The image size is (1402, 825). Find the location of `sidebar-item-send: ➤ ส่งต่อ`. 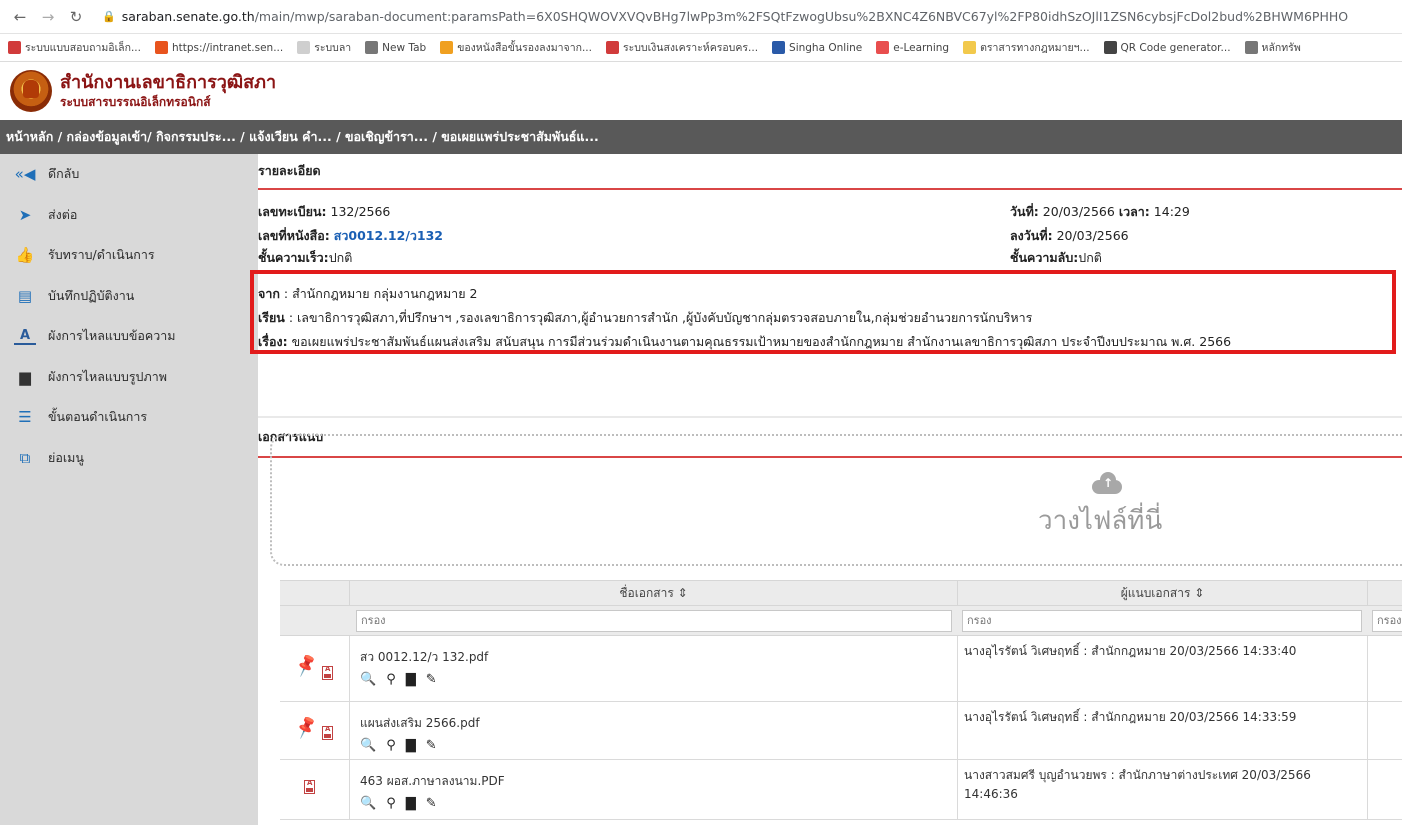

sidebar-item-send: ➤ ส่งต่อ is located at coordinates (129, 215).